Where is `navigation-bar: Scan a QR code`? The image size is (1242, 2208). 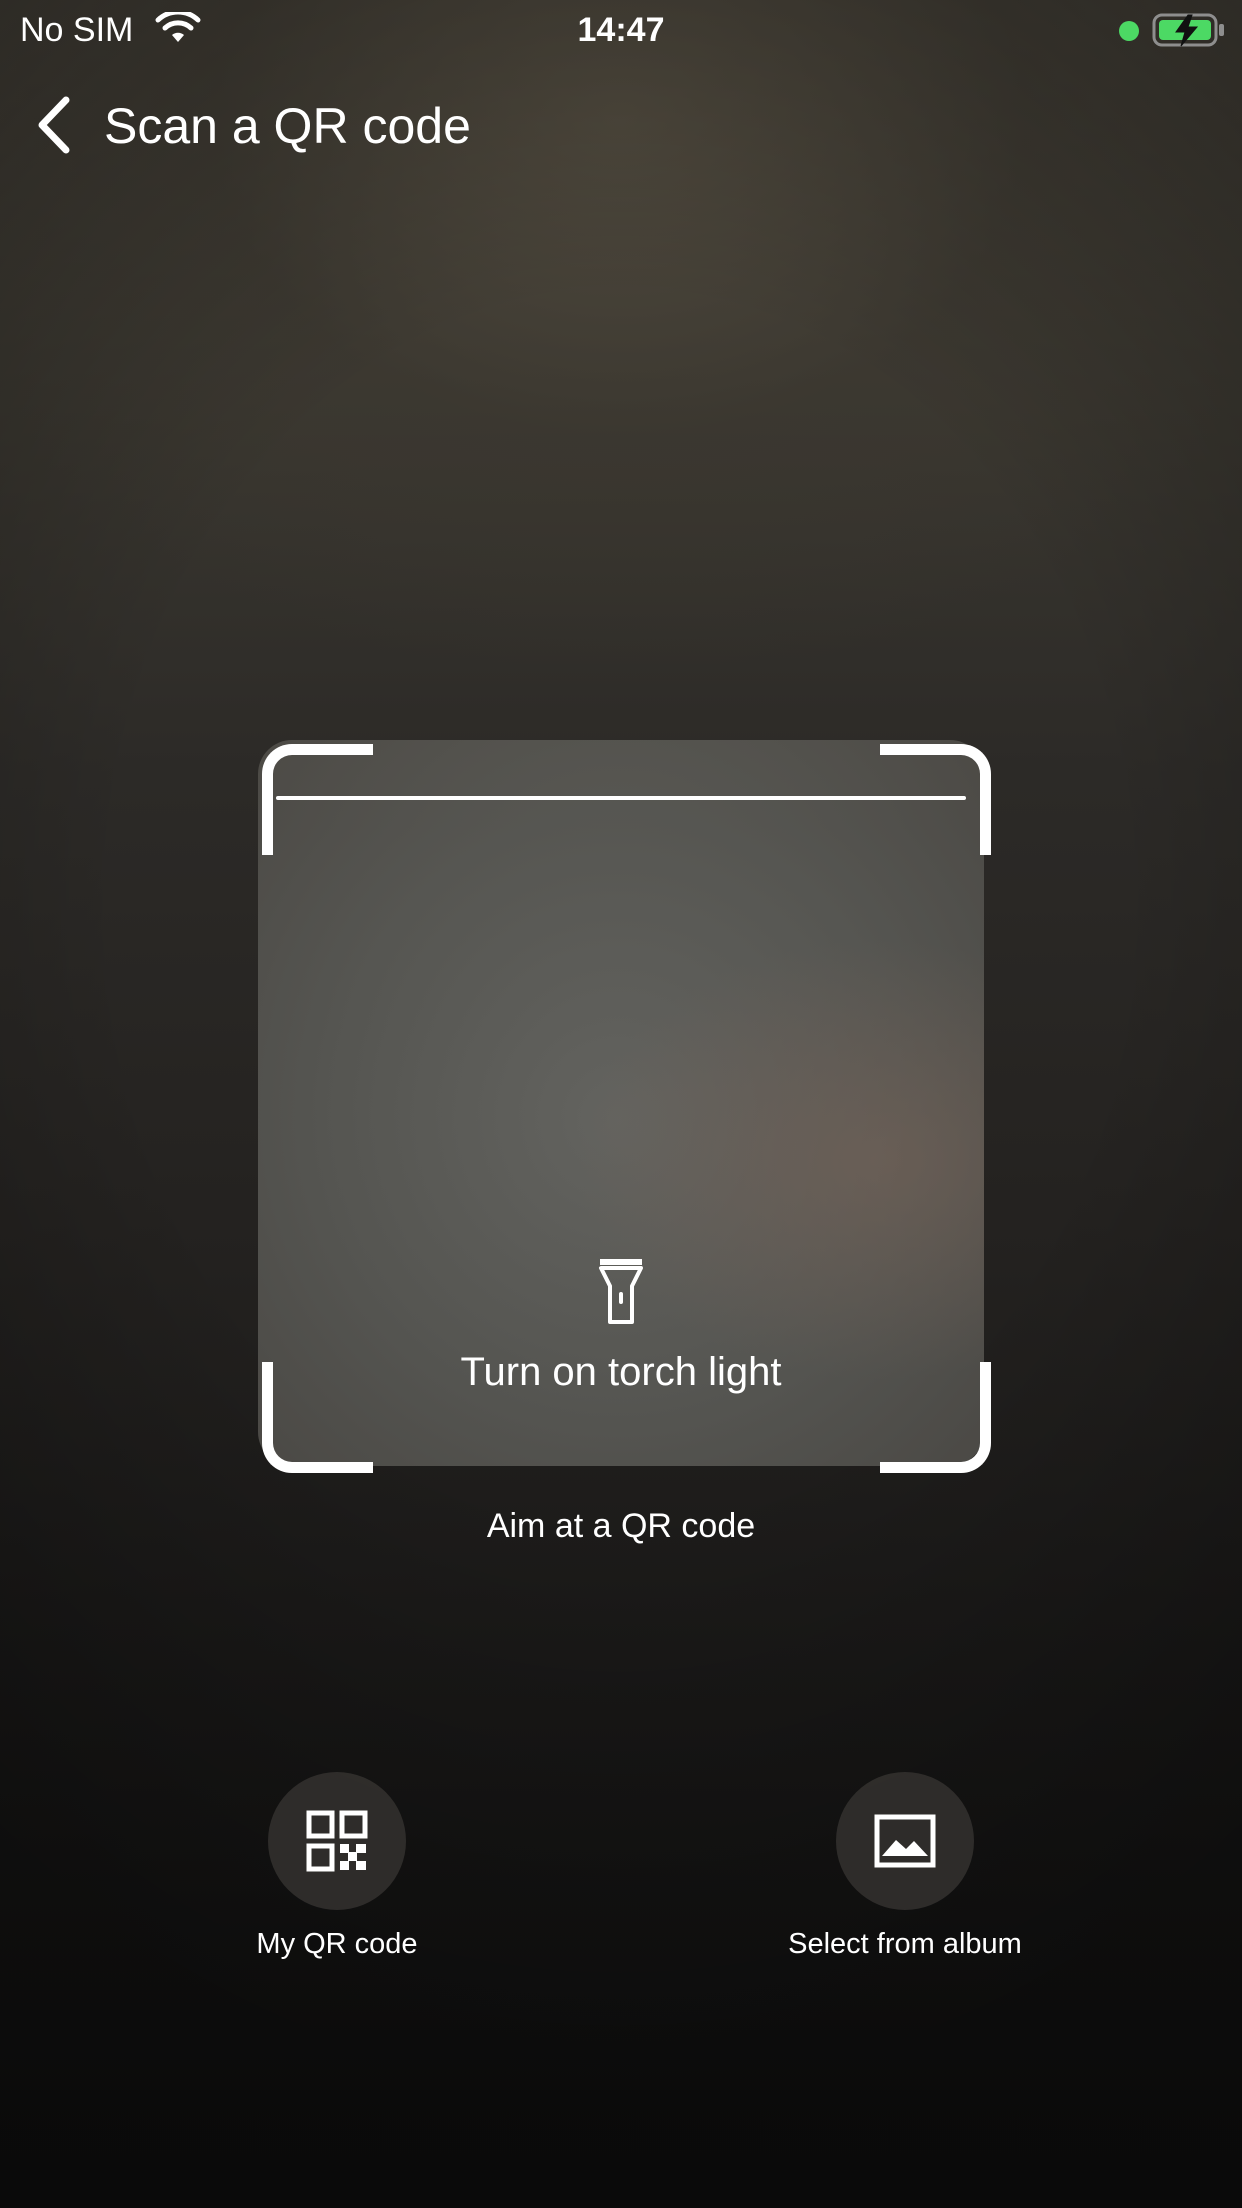 navigation-bar: Scan a QR code is located at coordinates (621, 125).